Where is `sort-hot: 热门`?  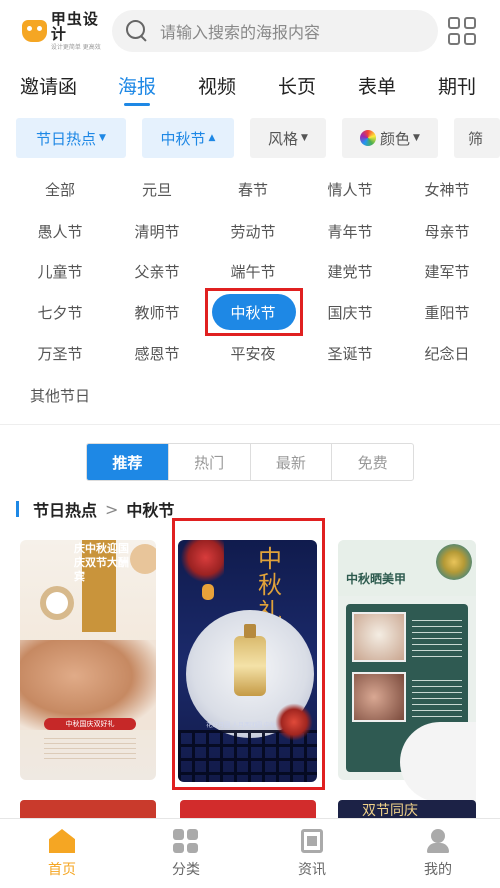
sort-hot: 热门 is located at coordinates (210, 462).